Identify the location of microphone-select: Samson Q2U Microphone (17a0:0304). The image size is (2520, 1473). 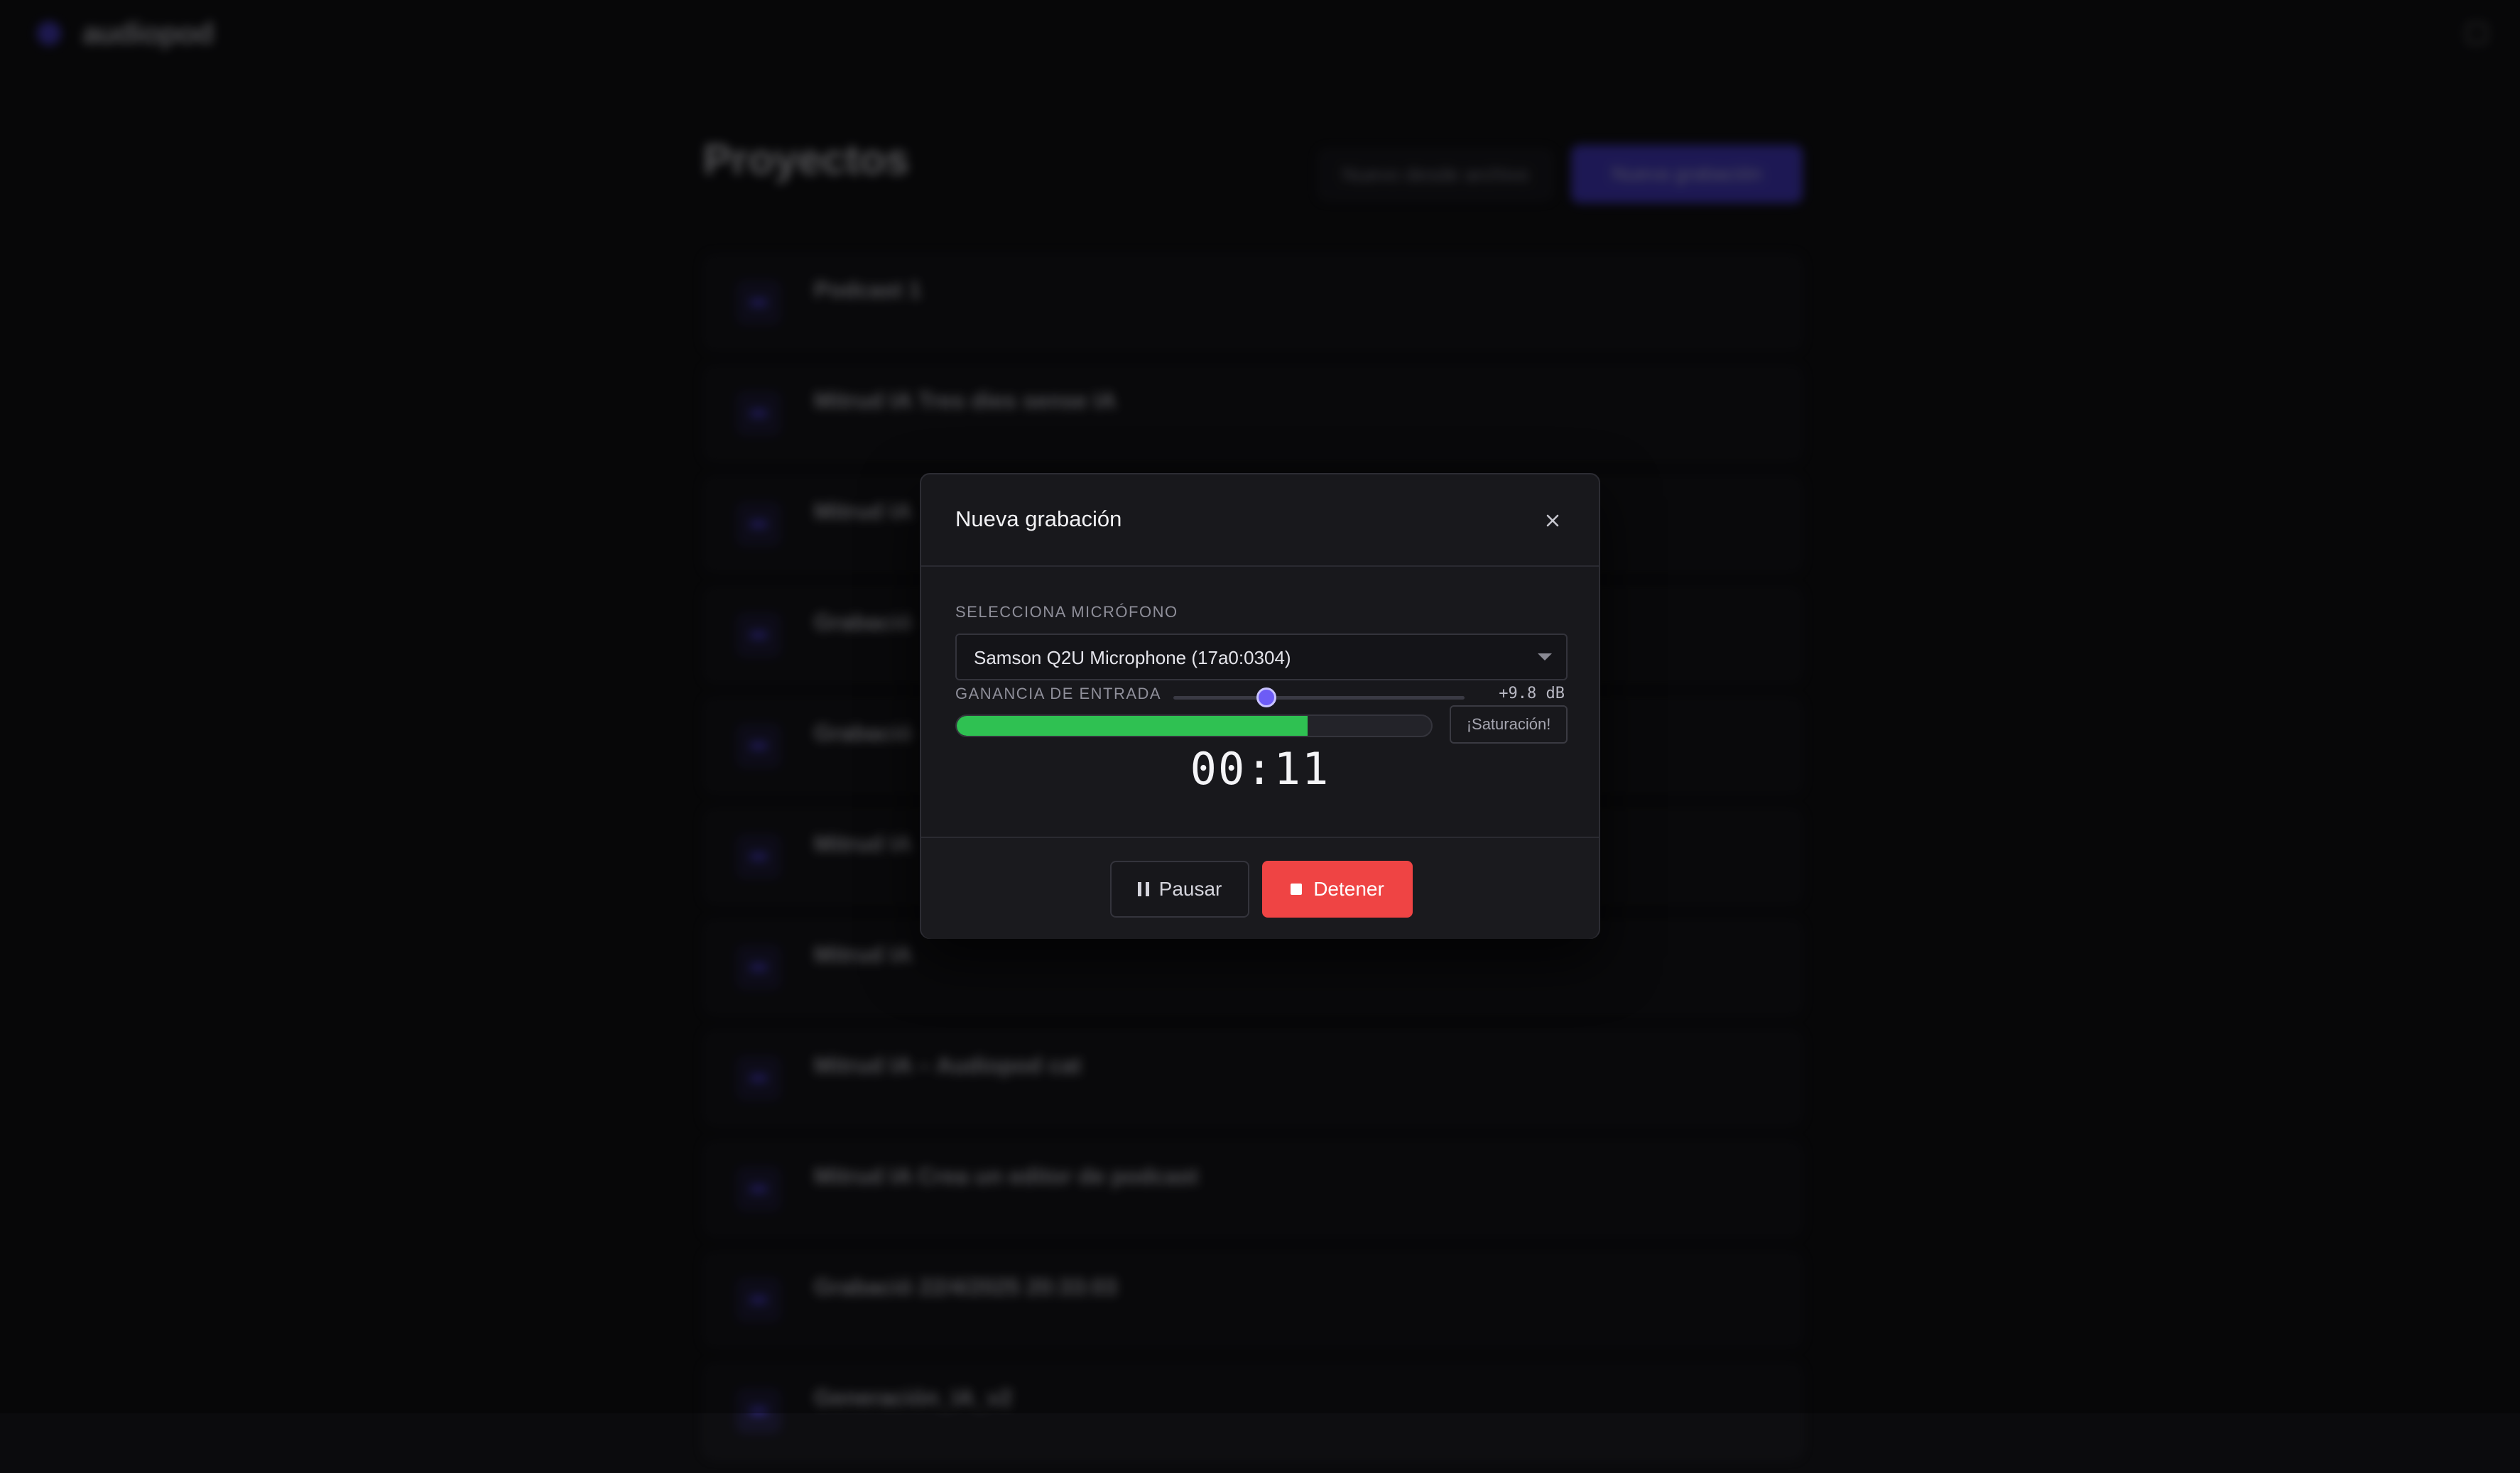
(1262, 657).